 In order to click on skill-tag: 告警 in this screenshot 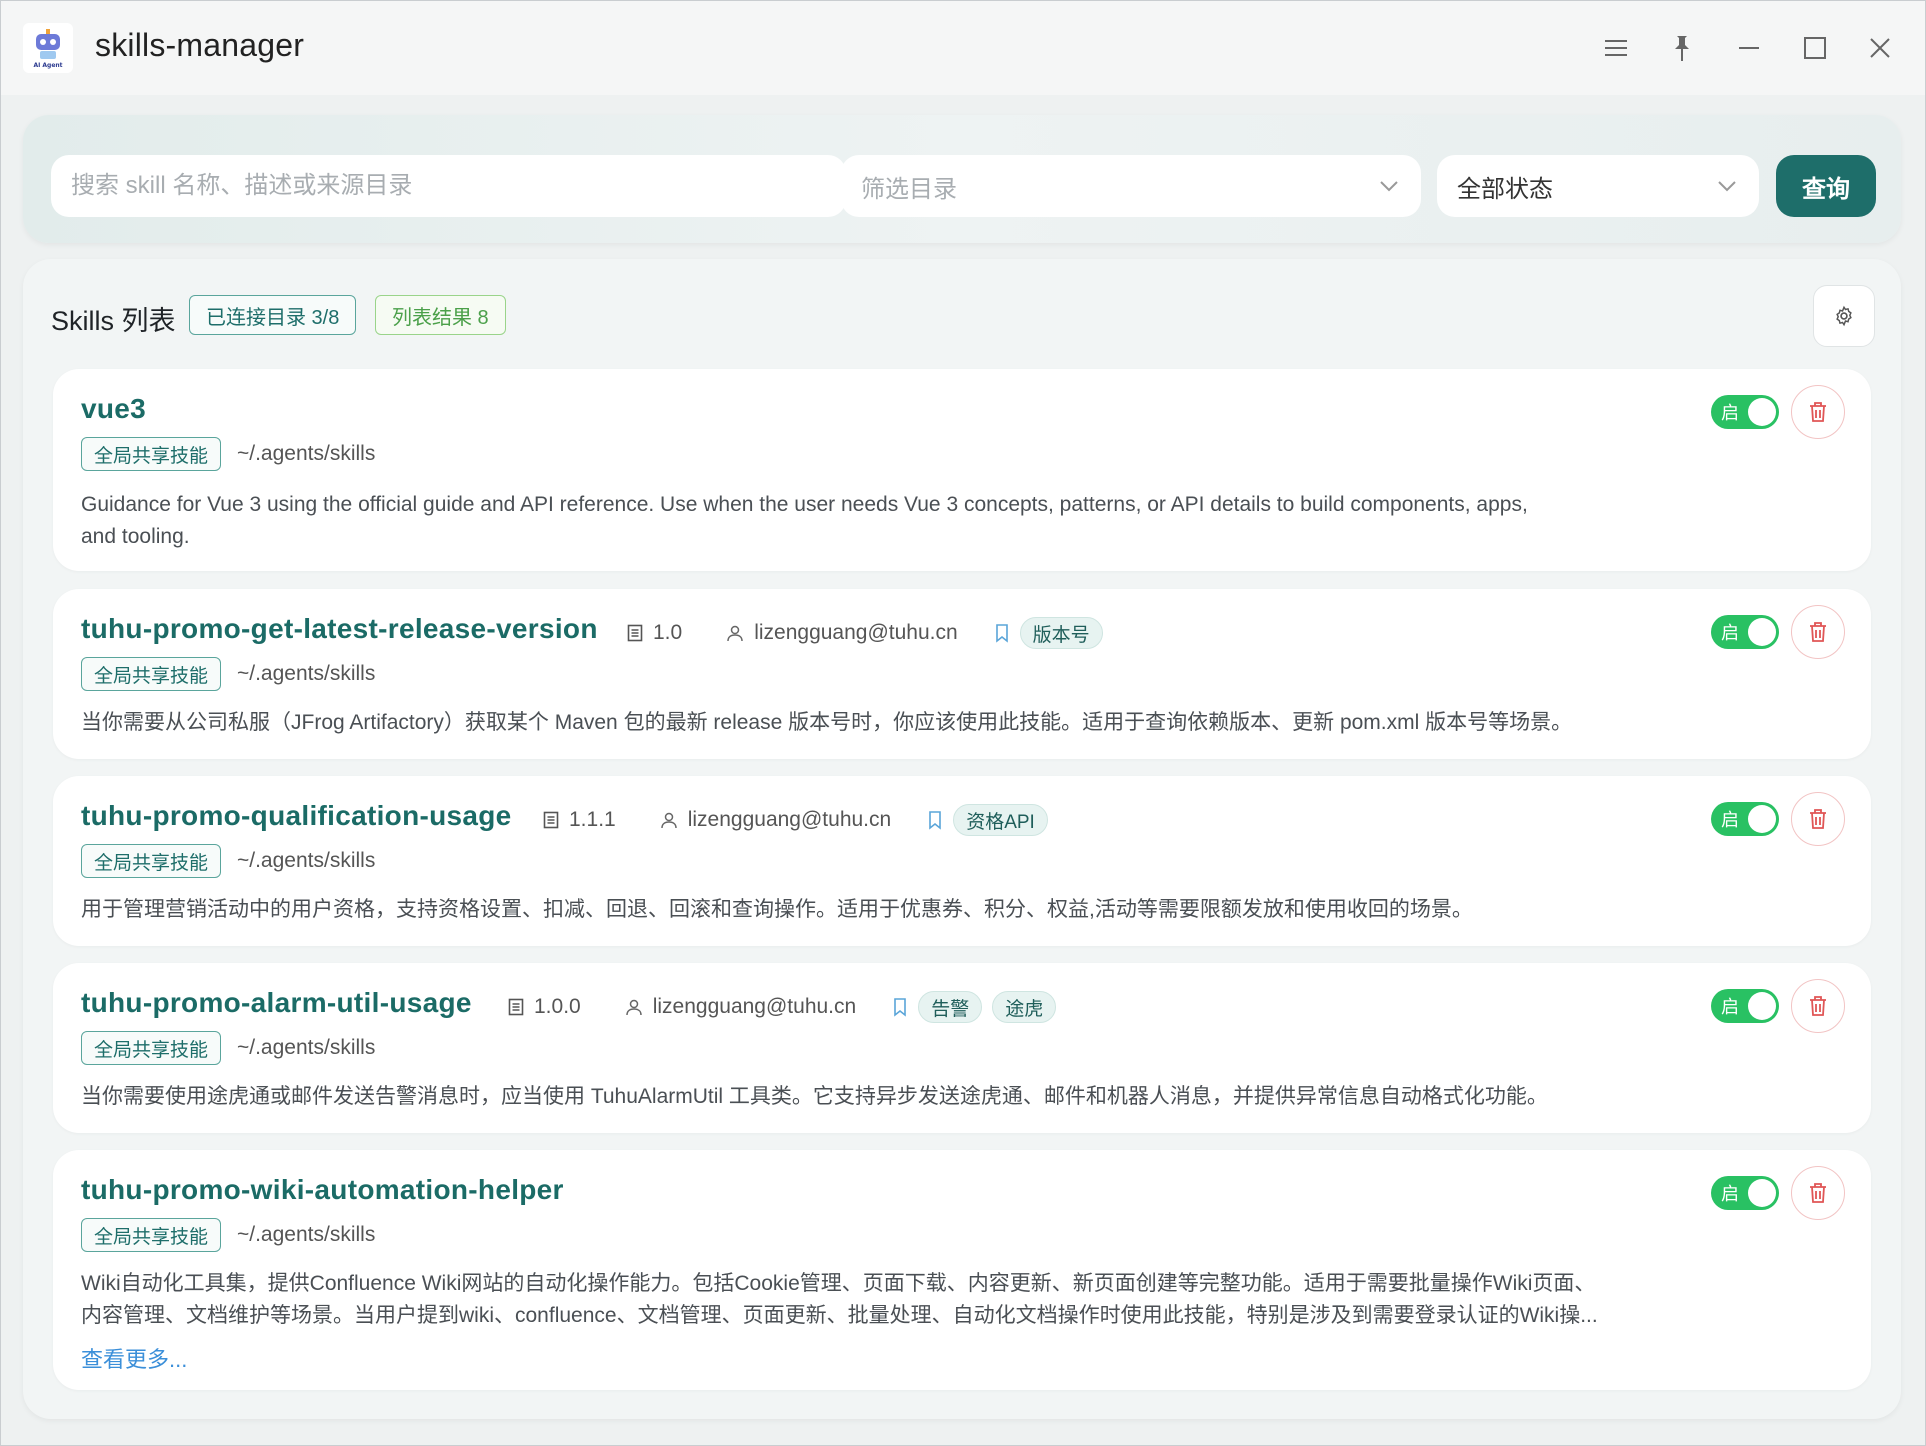, I will do `click(950, 1007)`.